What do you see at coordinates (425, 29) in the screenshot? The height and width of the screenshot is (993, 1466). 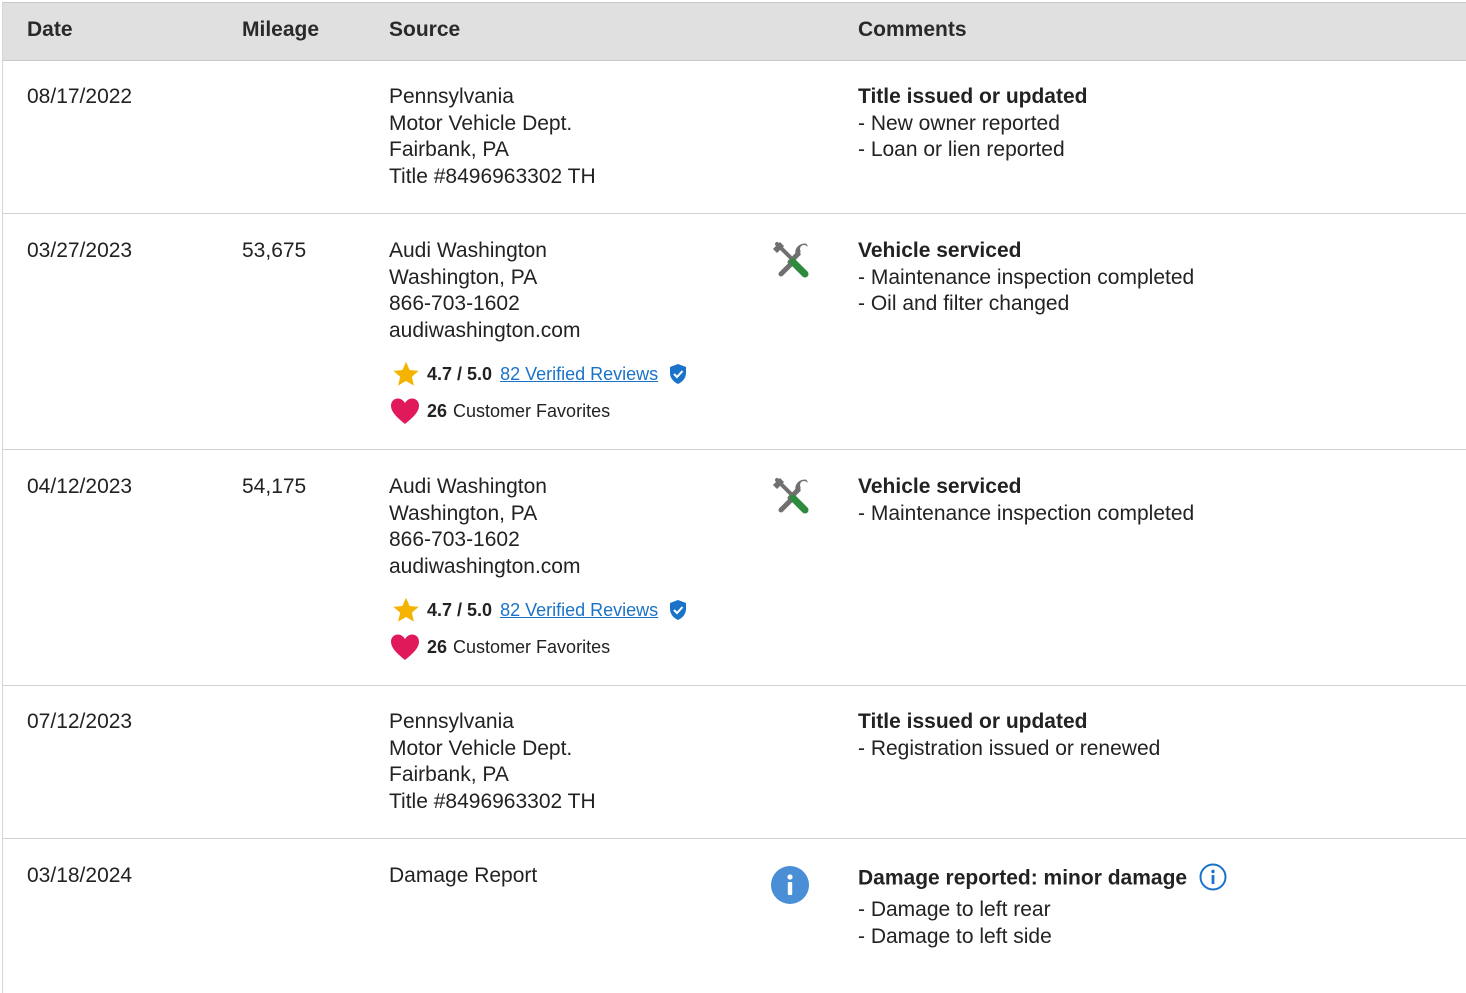 I see `header-source: Source` at bounding box center [425, 29].